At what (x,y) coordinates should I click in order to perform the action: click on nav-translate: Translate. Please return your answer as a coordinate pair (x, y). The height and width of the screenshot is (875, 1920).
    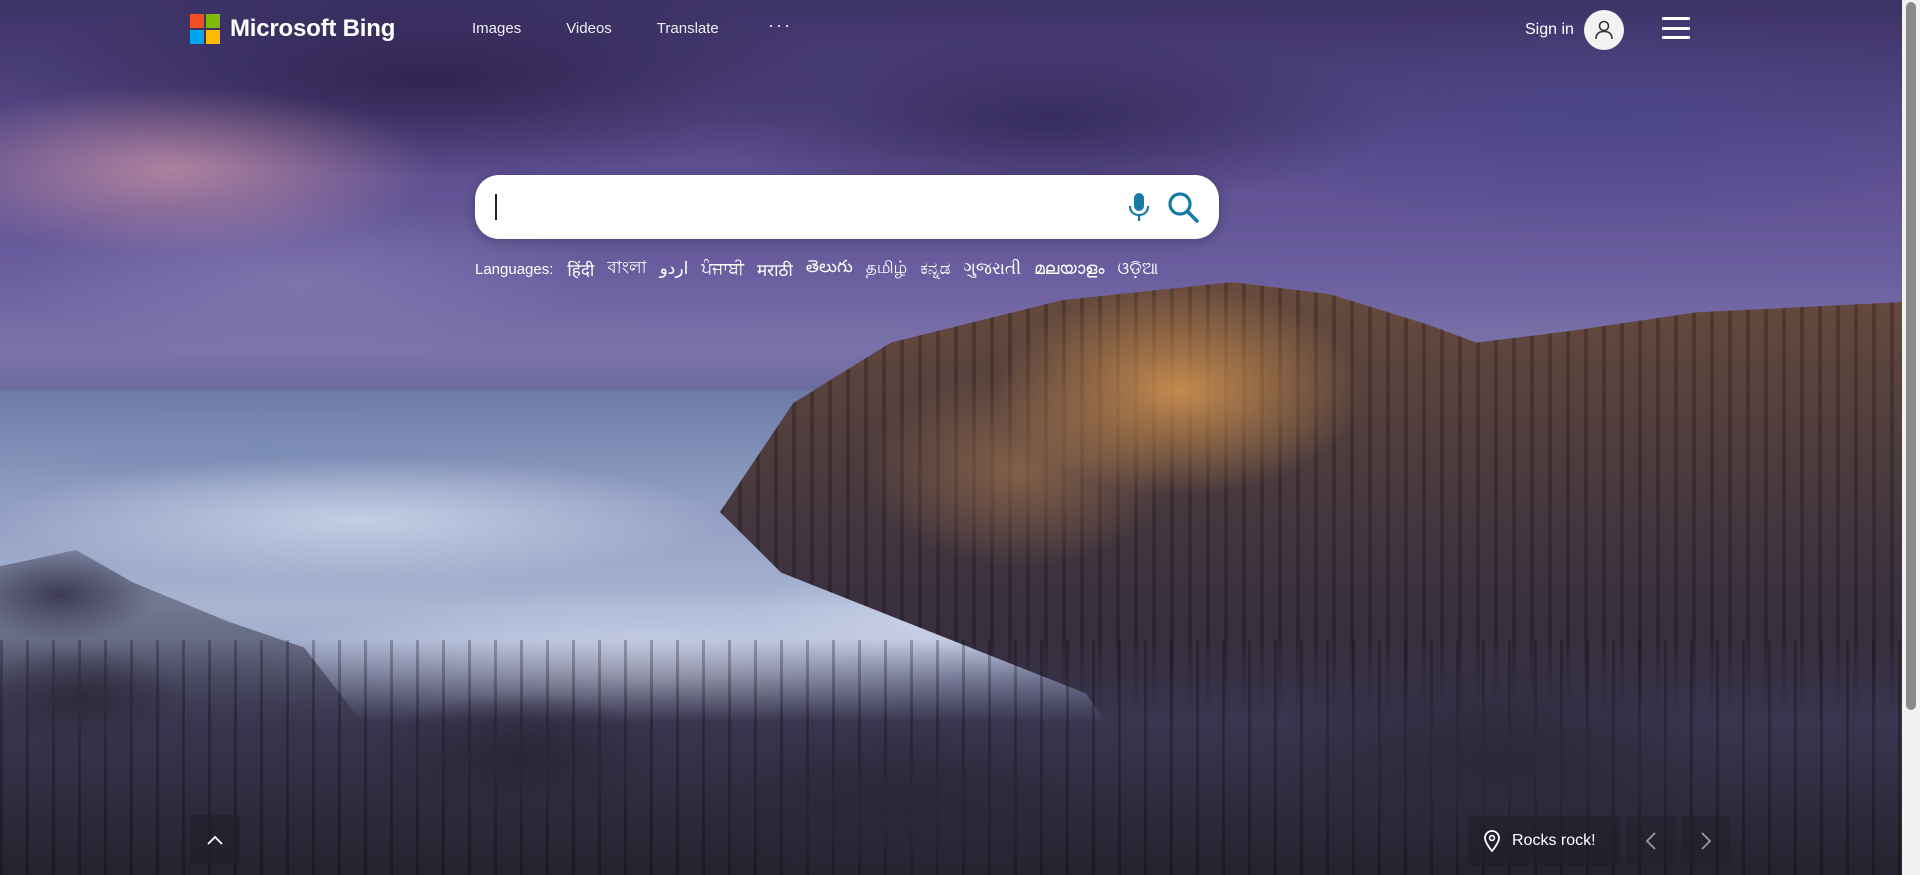
    Looking at the image, I should click on (688, 28).